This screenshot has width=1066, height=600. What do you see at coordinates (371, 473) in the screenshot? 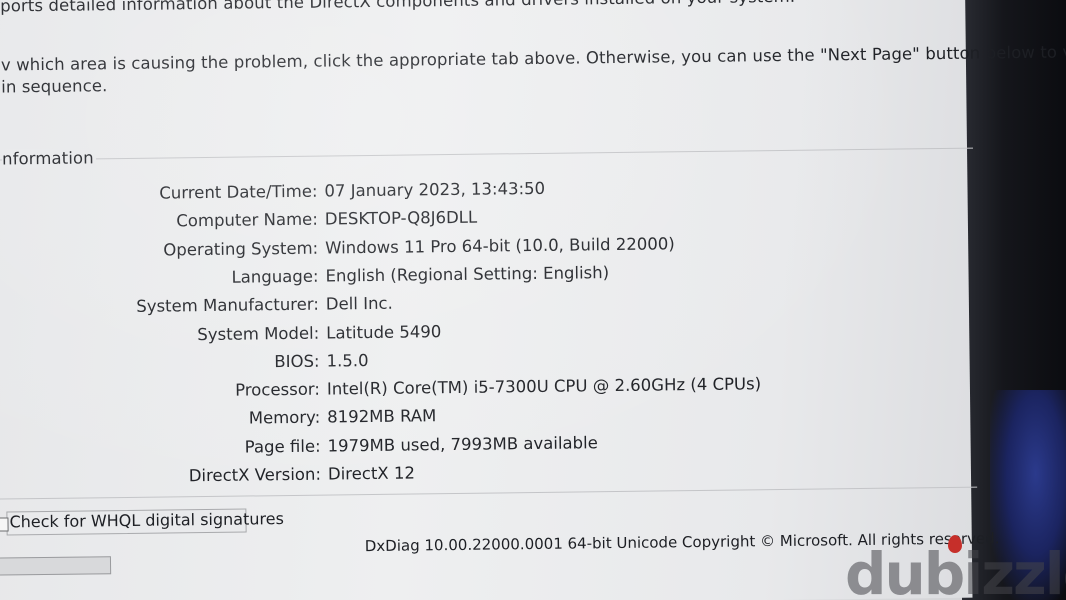
I see `info-value: DirectX 12` at bounding box center [371, 473].